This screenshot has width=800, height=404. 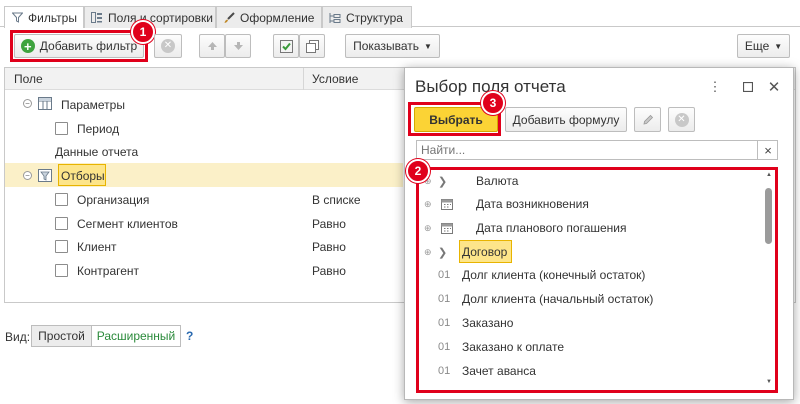 What do you see at coordinates (45, 103) in the screenshot?
I see `parameters-icon` at bounding box center [45, 103].